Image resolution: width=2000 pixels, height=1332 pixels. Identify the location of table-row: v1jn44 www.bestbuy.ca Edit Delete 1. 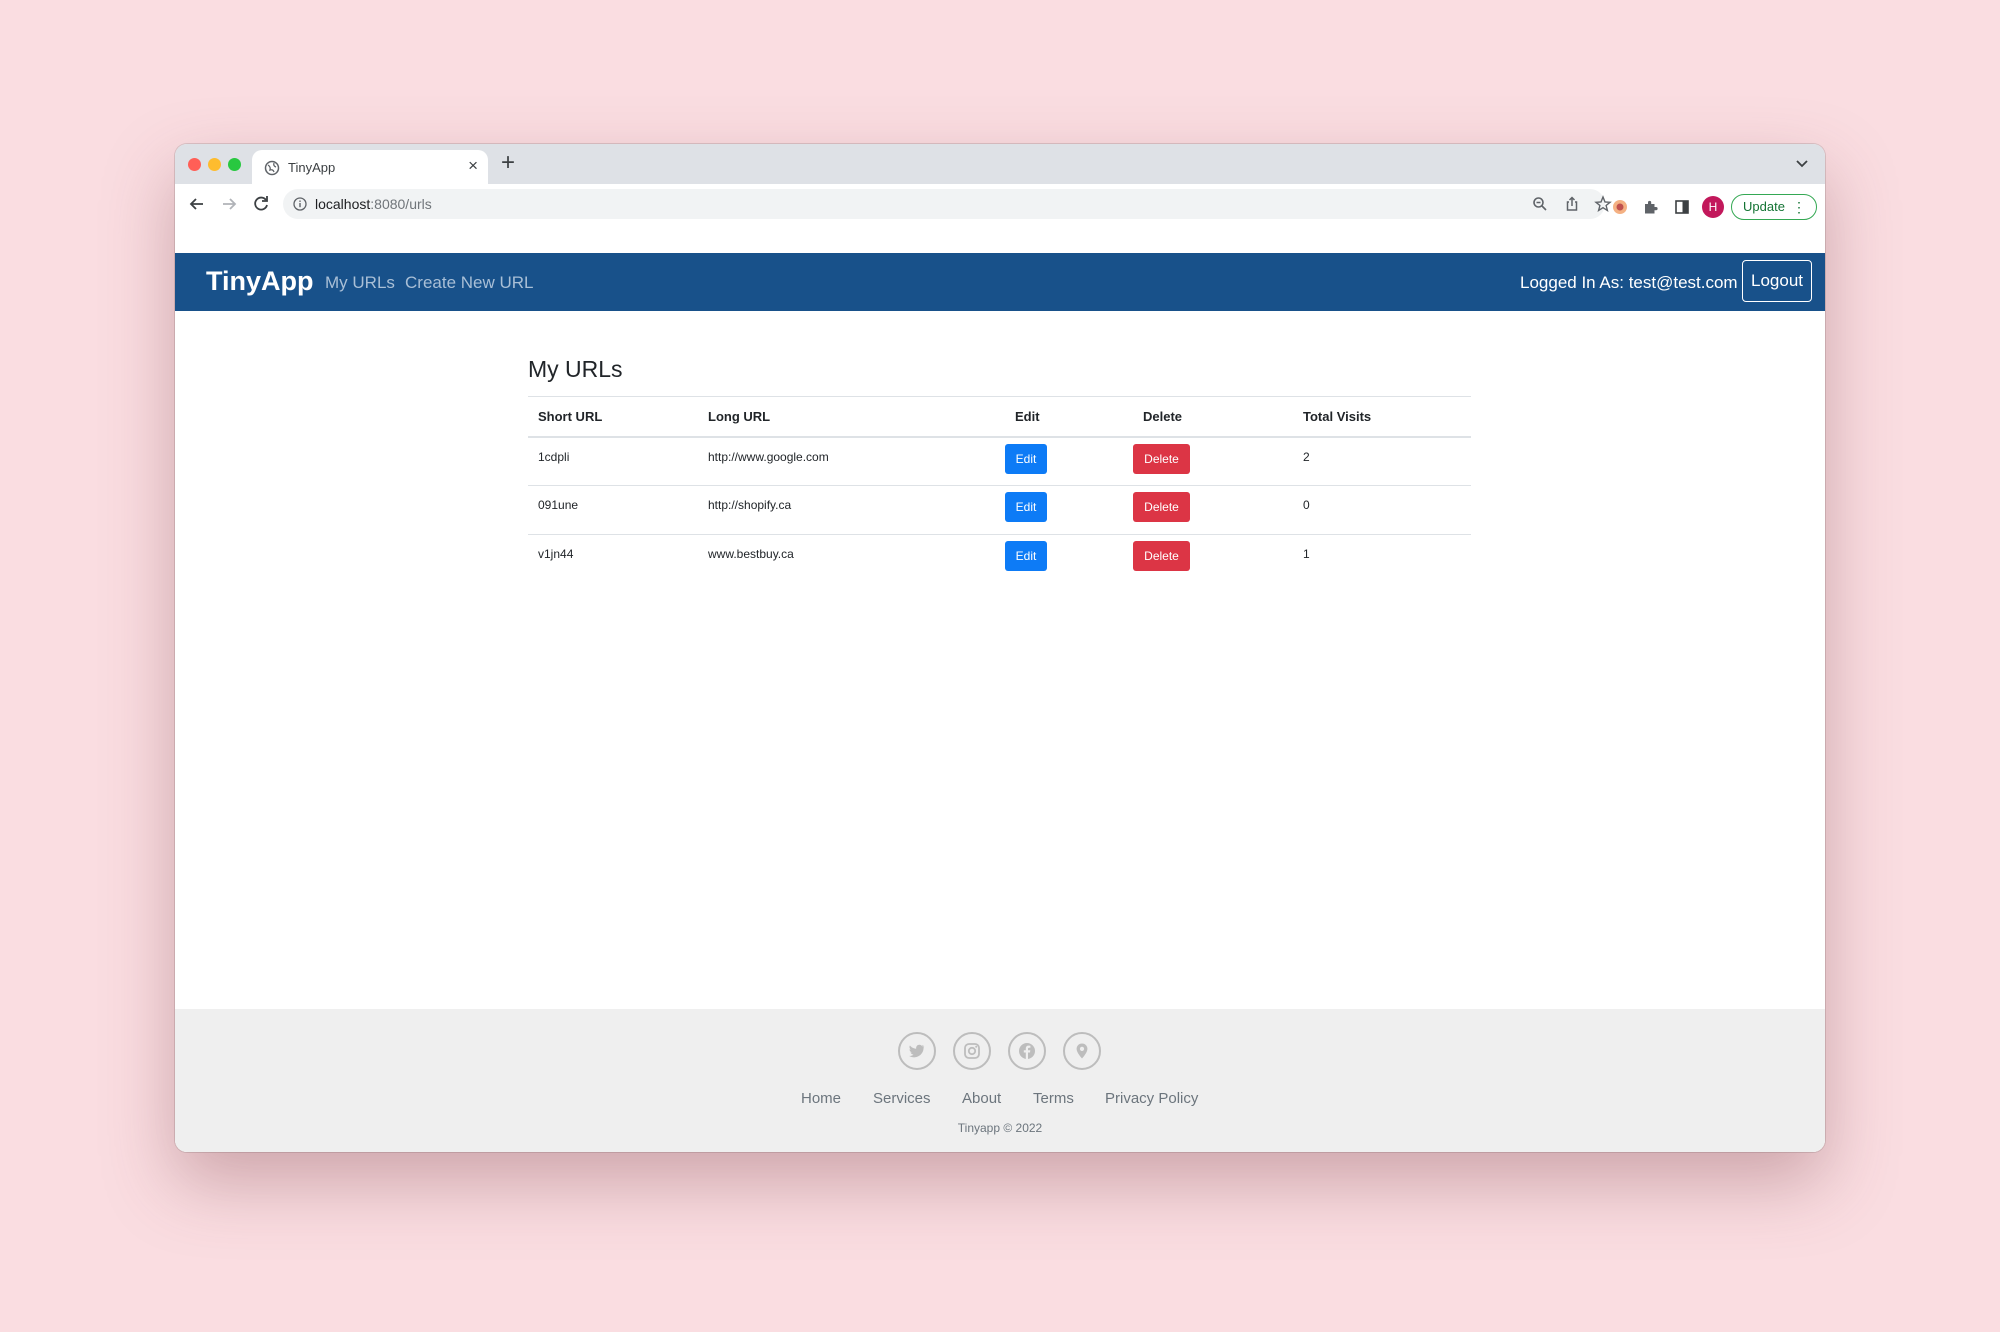
(999, 559).